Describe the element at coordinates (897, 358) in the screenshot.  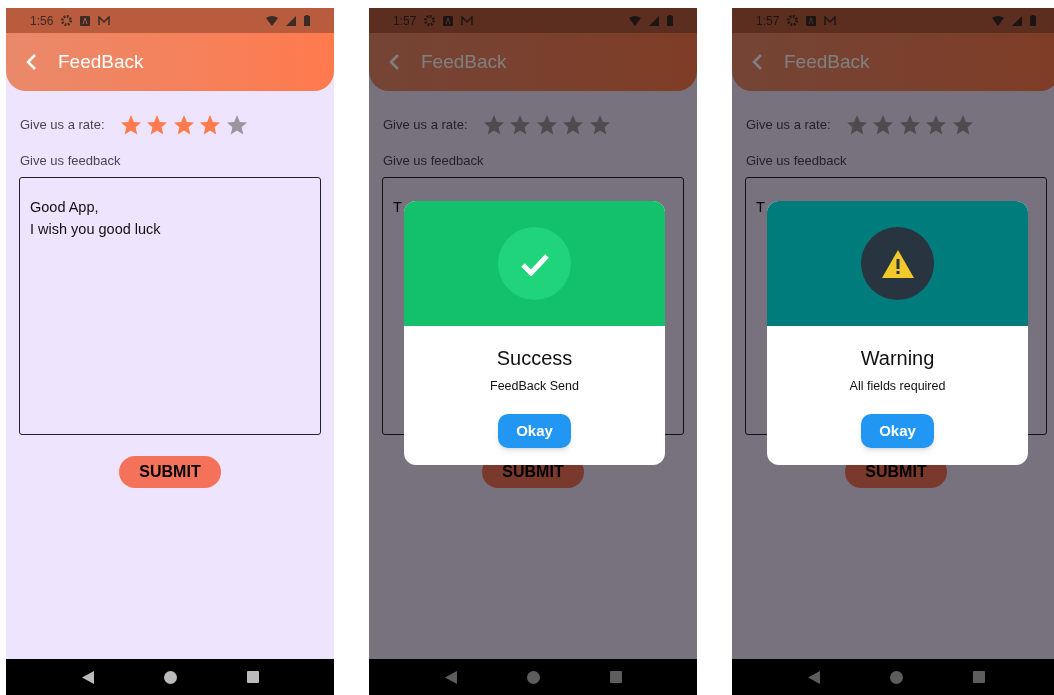
I see `dialog-title: Warning` at that location.